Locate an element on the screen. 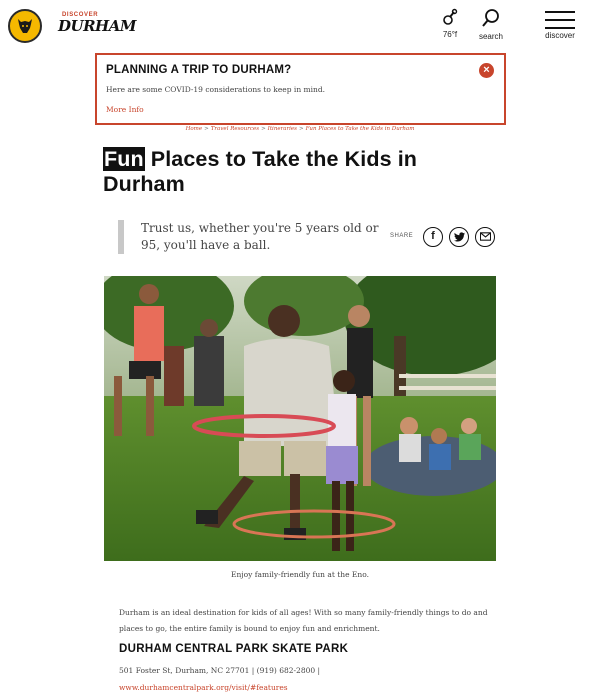 This screenshot has height=700, width=600. discover-menu-button: discover is located at coordinates (560, 24).